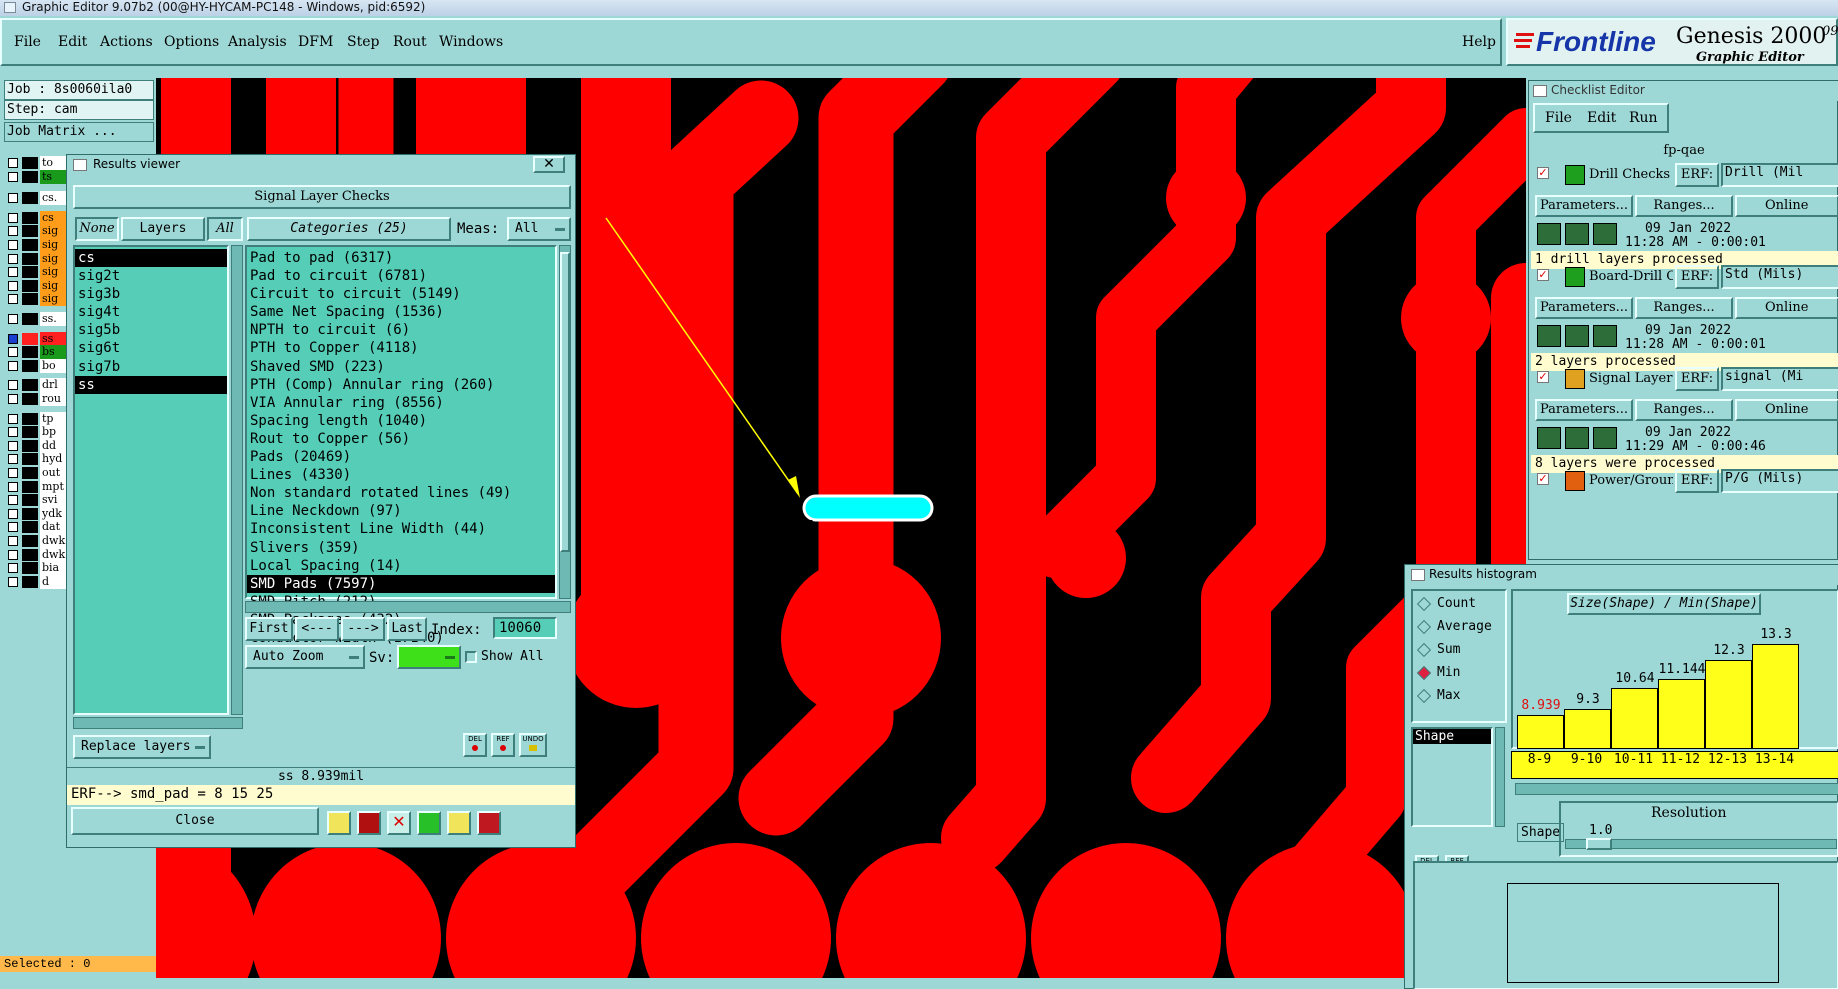 The width and height of the screenshot is (1838, 989). I want to click on category-item: PTH to Copper (4118), so click(401, 348).